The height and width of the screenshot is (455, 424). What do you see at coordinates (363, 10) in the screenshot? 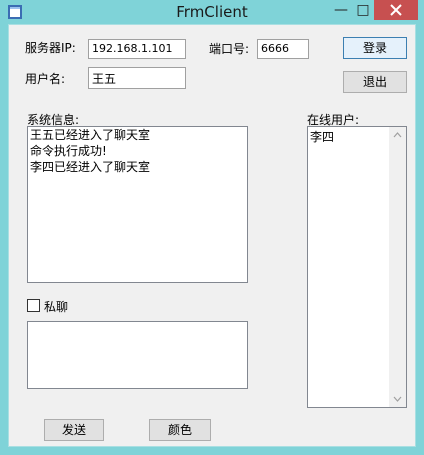
I see `maximize-icon: □` at bounding box center [363, 10].